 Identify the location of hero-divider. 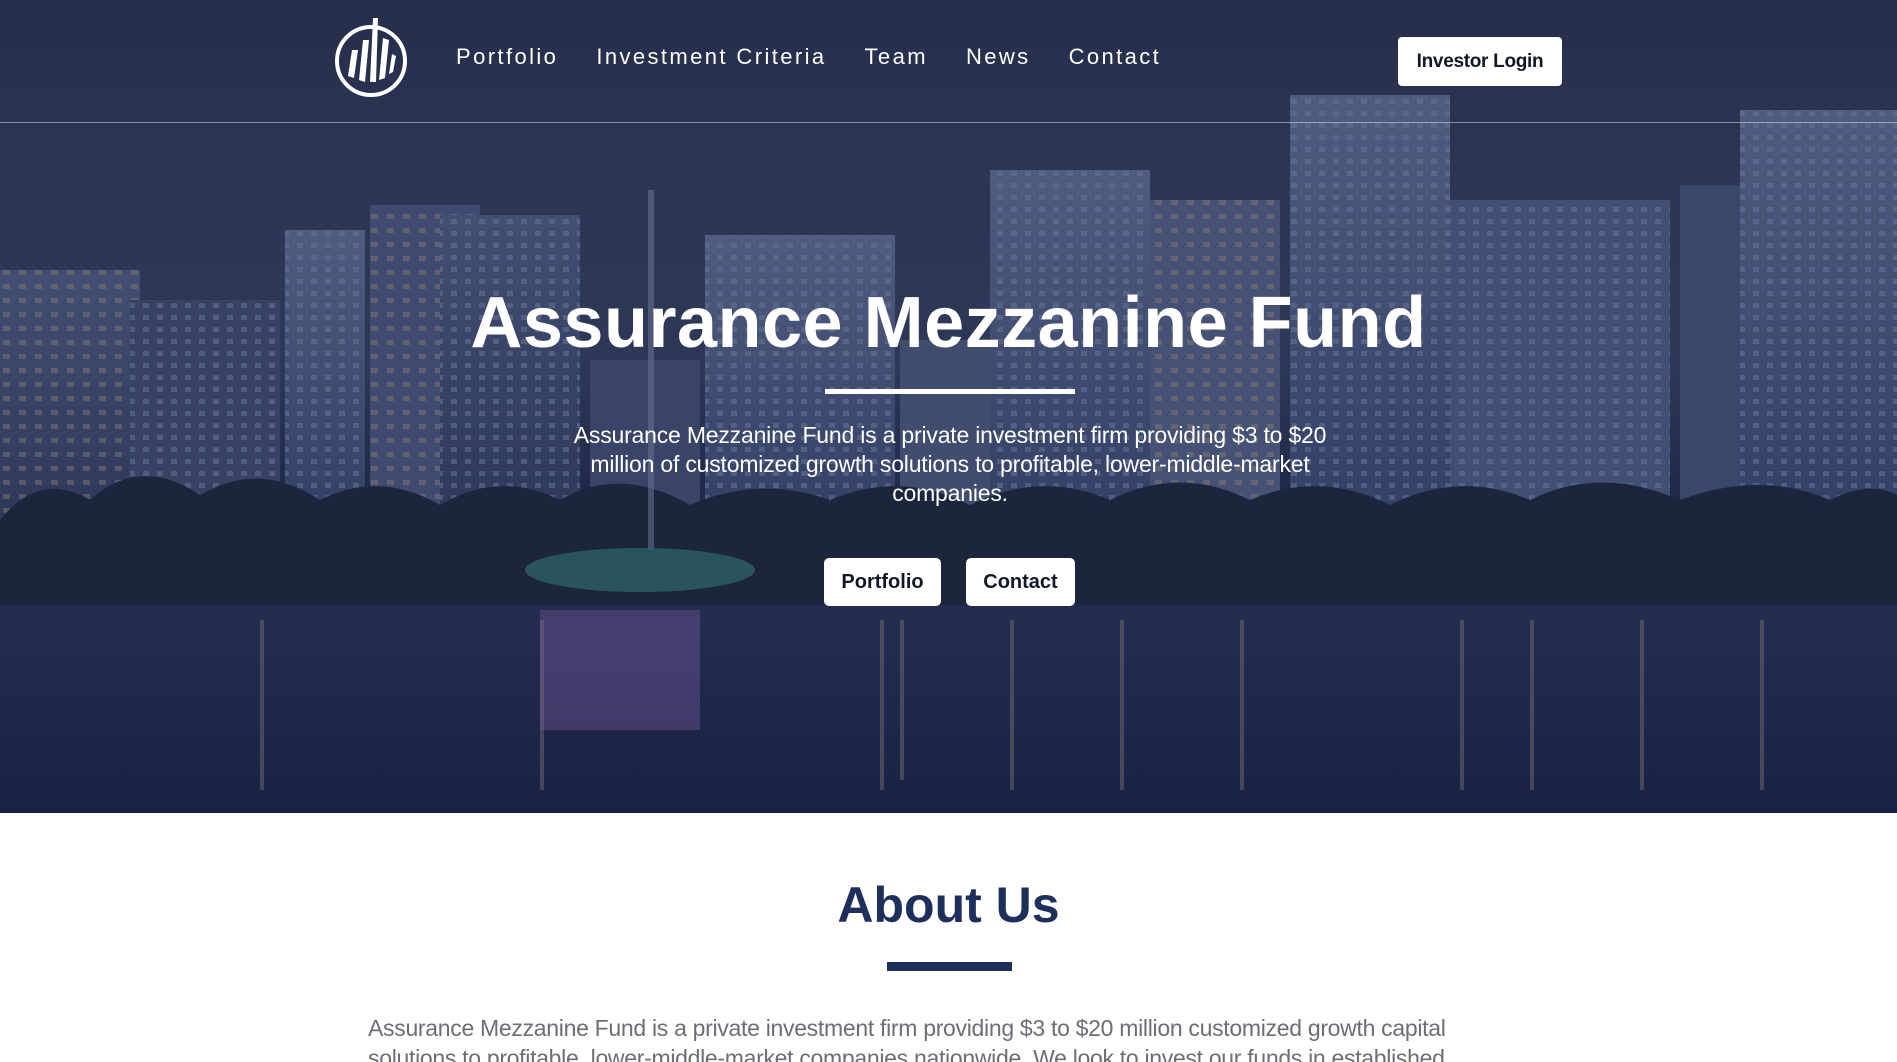
(950, 391).